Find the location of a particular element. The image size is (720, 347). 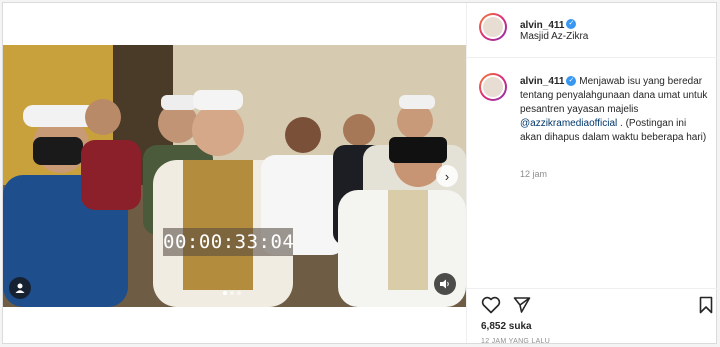

video-timestamp: 00:00:33:04 is located at coordinates (228, 242).